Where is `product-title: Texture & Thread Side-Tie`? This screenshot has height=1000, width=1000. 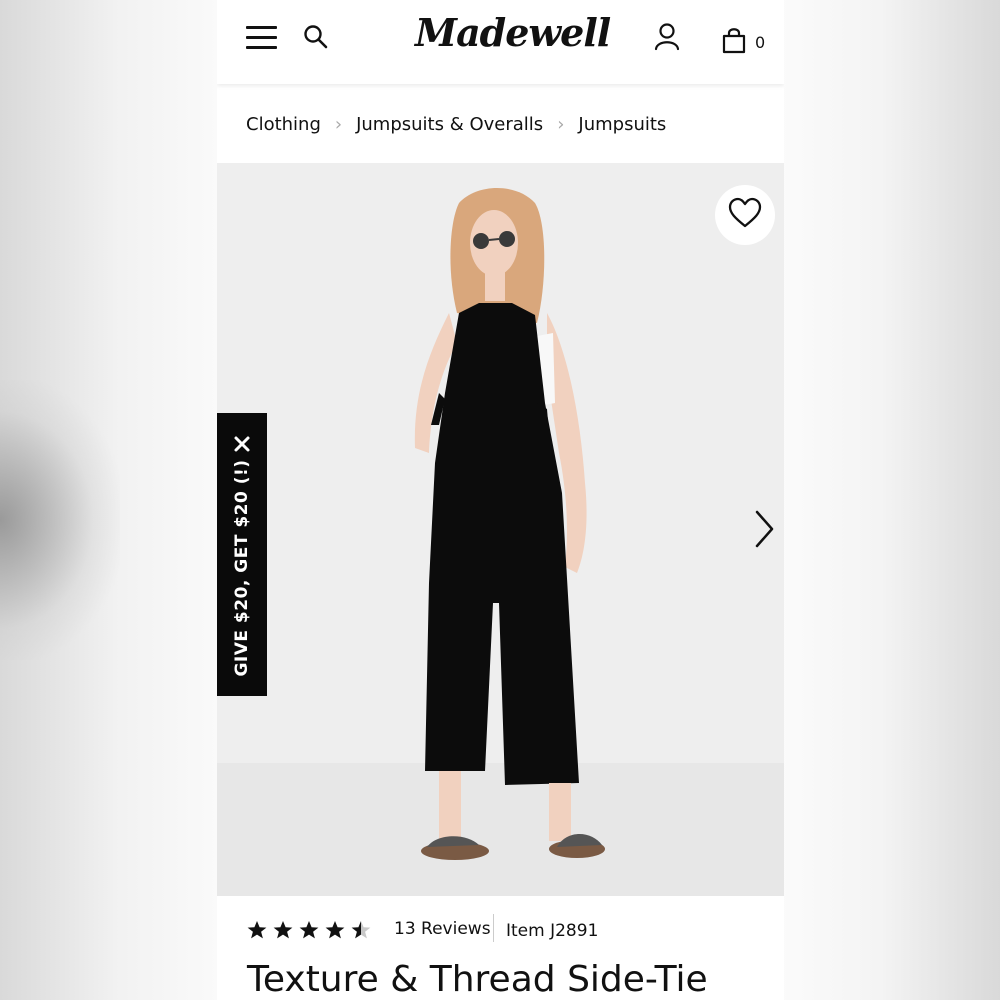
product-title: Texture & Thread Side-Tie is located at coordinates (477, 979).